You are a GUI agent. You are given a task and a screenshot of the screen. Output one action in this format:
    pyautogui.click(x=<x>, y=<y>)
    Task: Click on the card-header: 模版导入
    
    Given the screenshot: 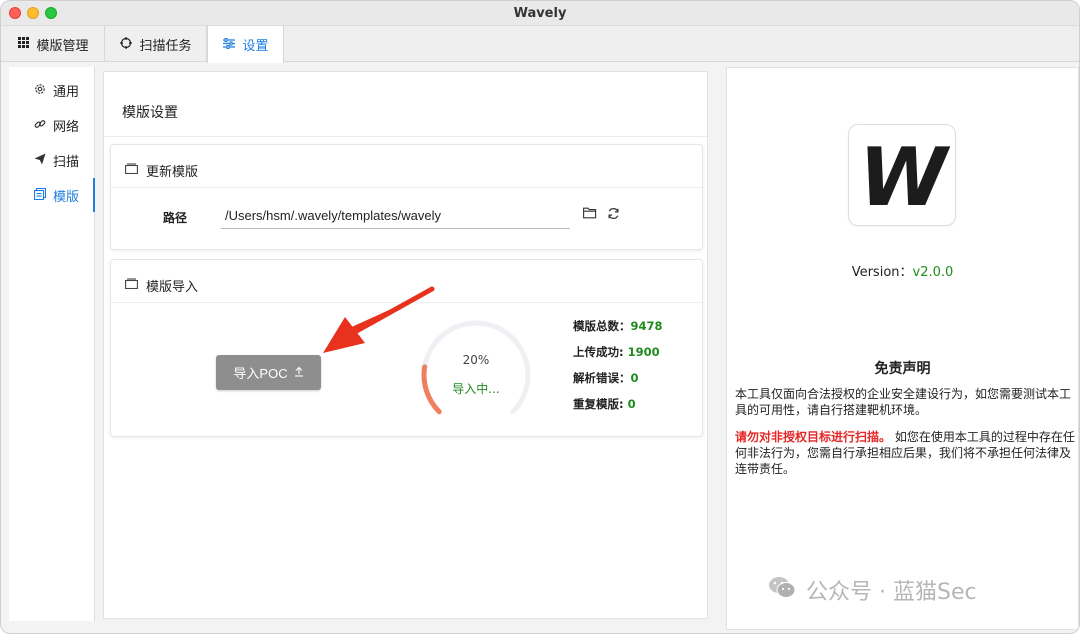 What is the action you would take?
    pyautogui.click(x=161, y=285)
    